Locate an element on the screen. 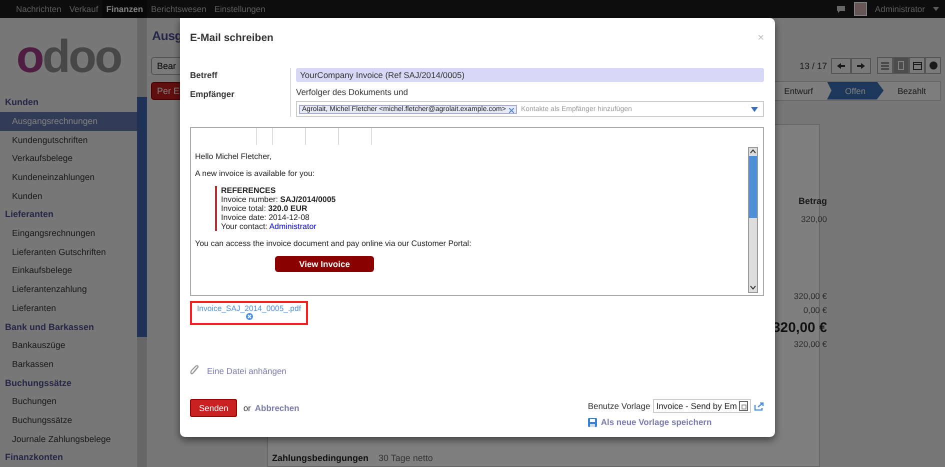 This screenshot has height=467, width=945. previous-button is located at coordinates (841, 66).